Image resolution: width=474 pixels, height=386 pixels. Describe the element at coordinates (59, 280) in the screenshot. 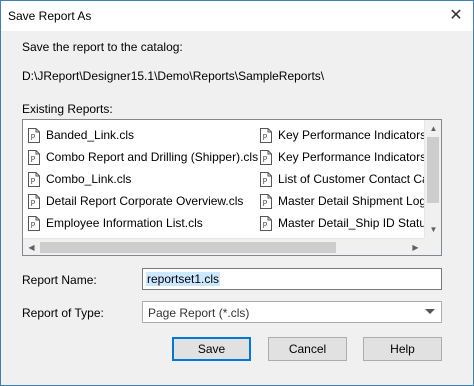

I see `report-name-label: Report Name:` at that location.